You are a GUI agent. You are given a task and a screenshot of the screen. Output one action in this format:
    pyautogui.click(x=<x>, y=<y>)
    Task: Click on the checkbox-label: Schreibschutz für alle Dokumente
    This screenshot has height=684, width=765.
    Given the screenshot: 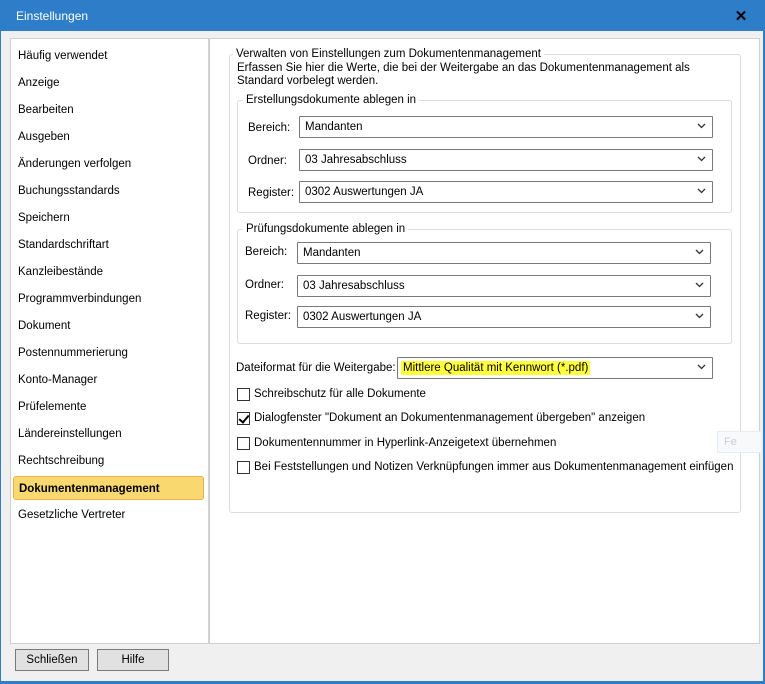 What is the action you would take?
    pyautogui.click(x=340, y=394)
    